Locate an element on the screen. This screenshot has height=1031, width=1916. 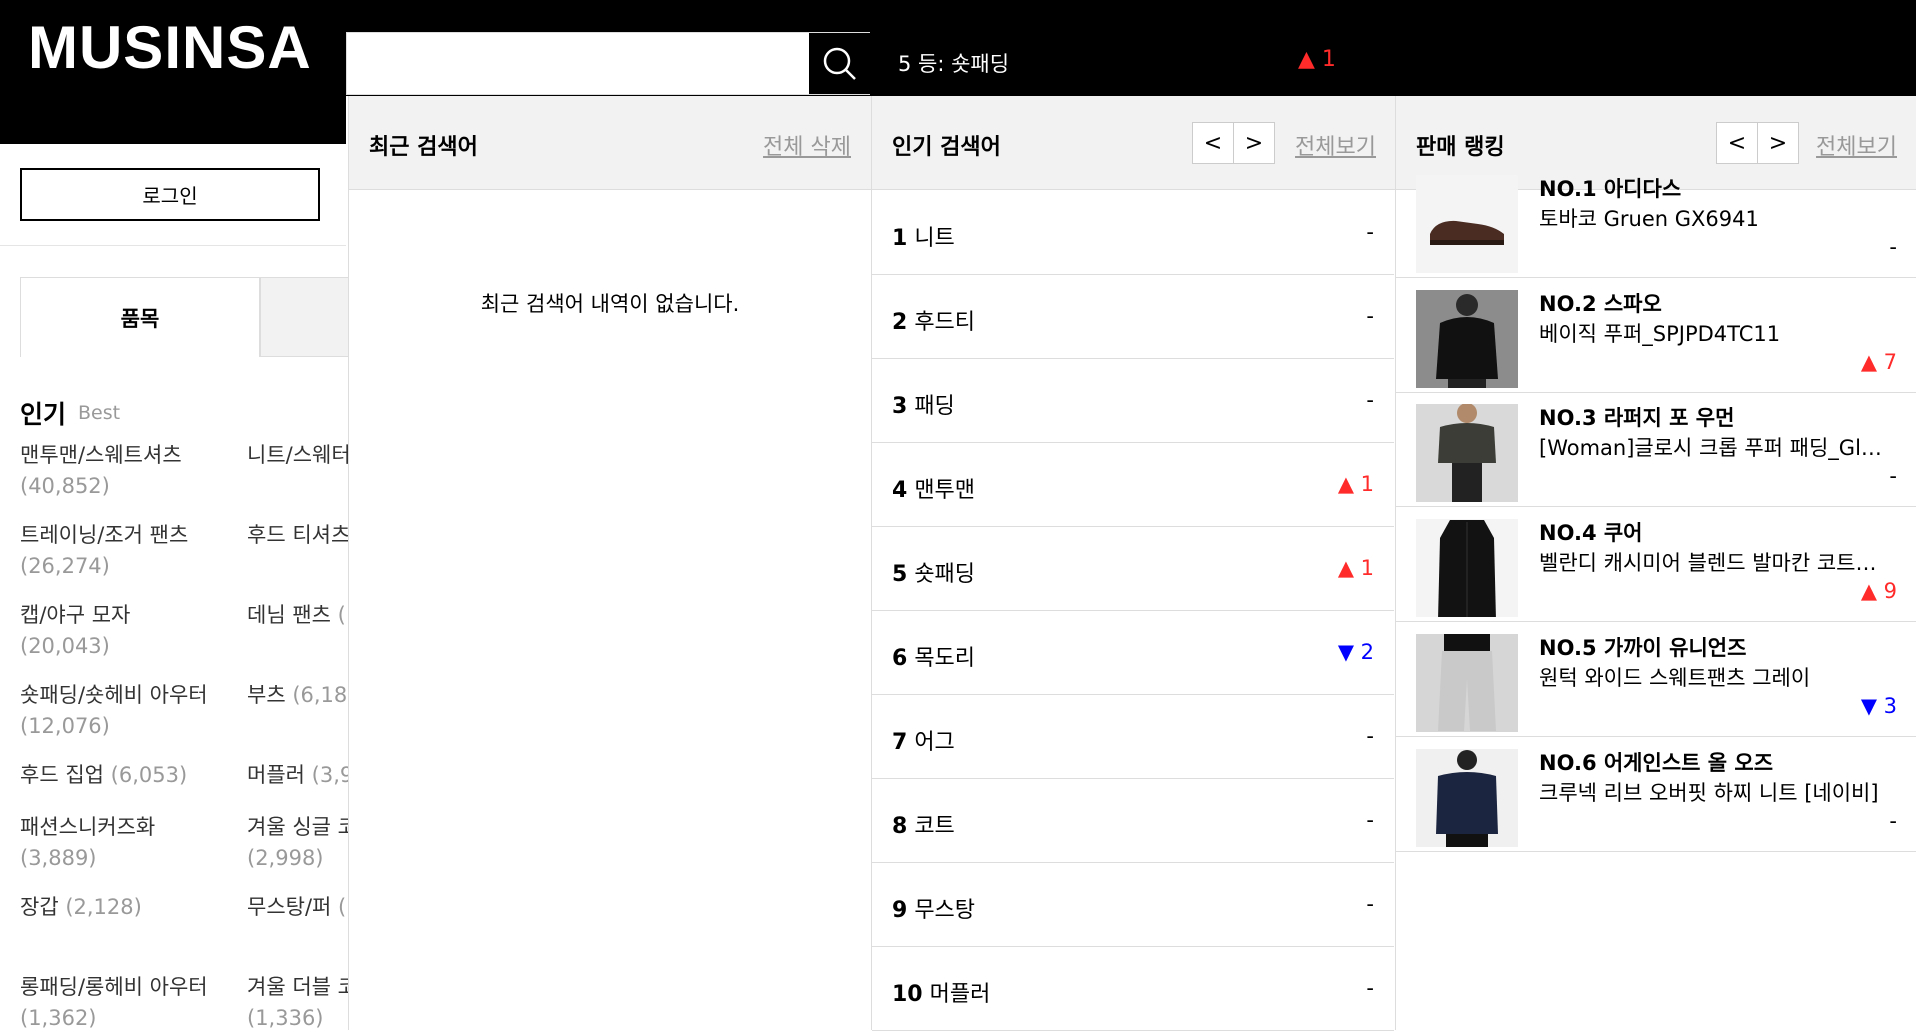
category-item: 니트/스웨터 is located at coordinates (297, 455).